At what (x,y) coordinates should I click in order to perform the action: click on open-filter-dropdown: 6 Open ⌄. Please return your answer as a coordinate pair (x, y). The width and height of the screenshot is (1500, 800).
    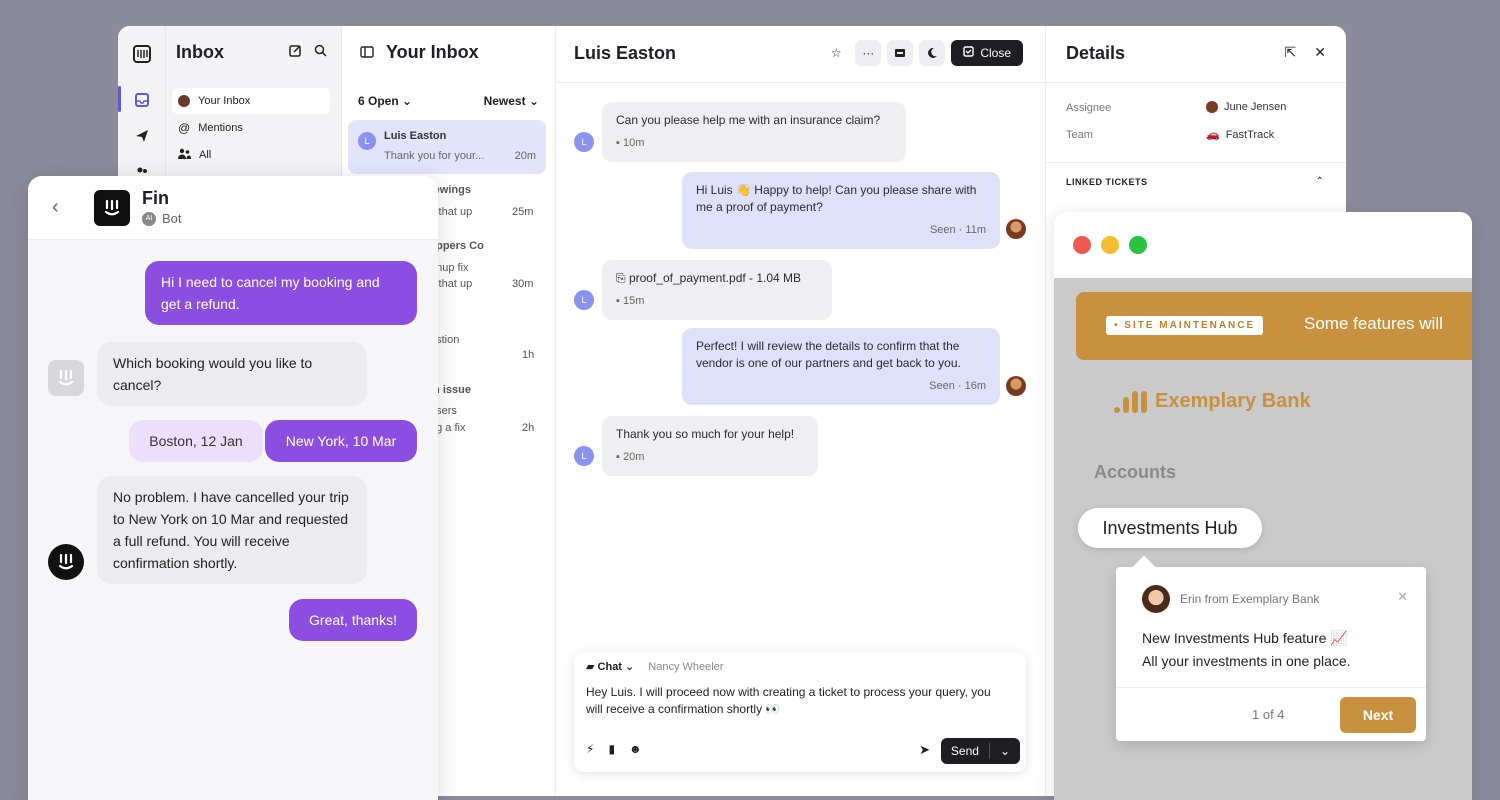
    Looking at the image, I should click on (385, 101).